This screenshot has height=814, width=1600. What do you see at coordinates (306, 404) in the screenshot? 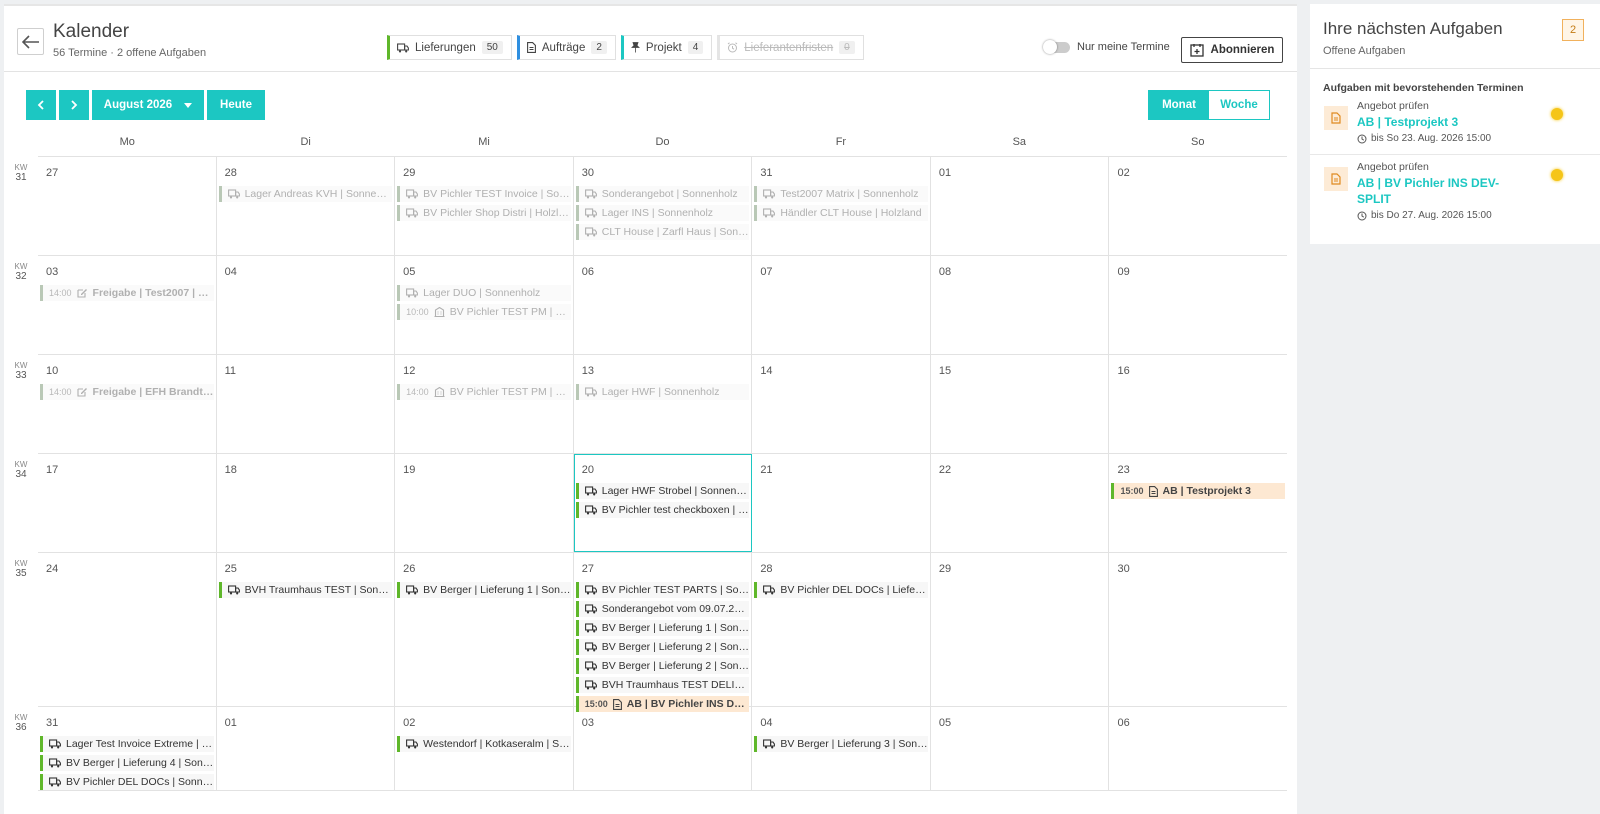
I see `day-cell: 11` at bounding box center [306, 404].